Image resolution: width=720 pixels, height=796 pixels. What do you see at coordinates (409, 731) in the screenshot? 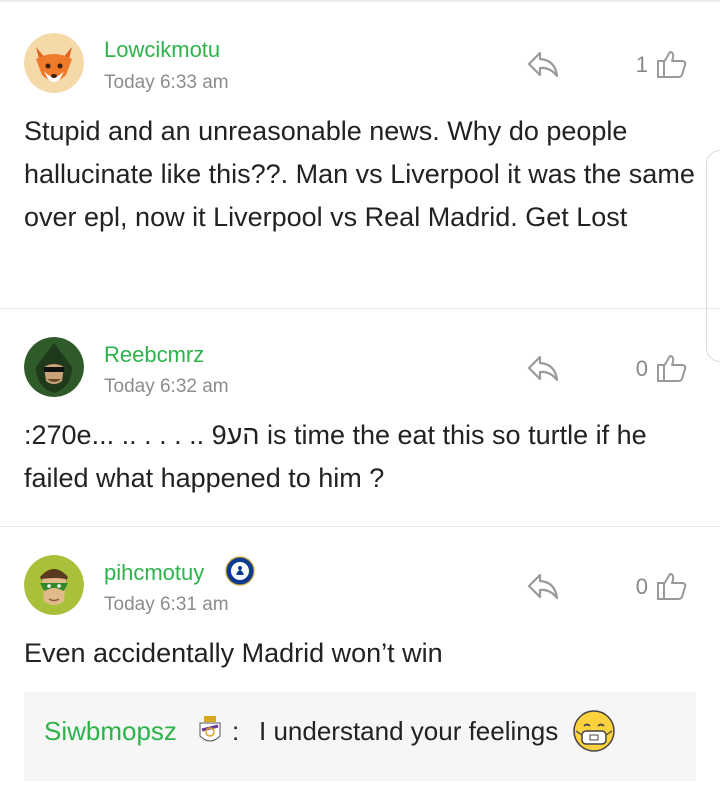
I see `reply-text: I understand your feelings` at bounding box center [409, 731].